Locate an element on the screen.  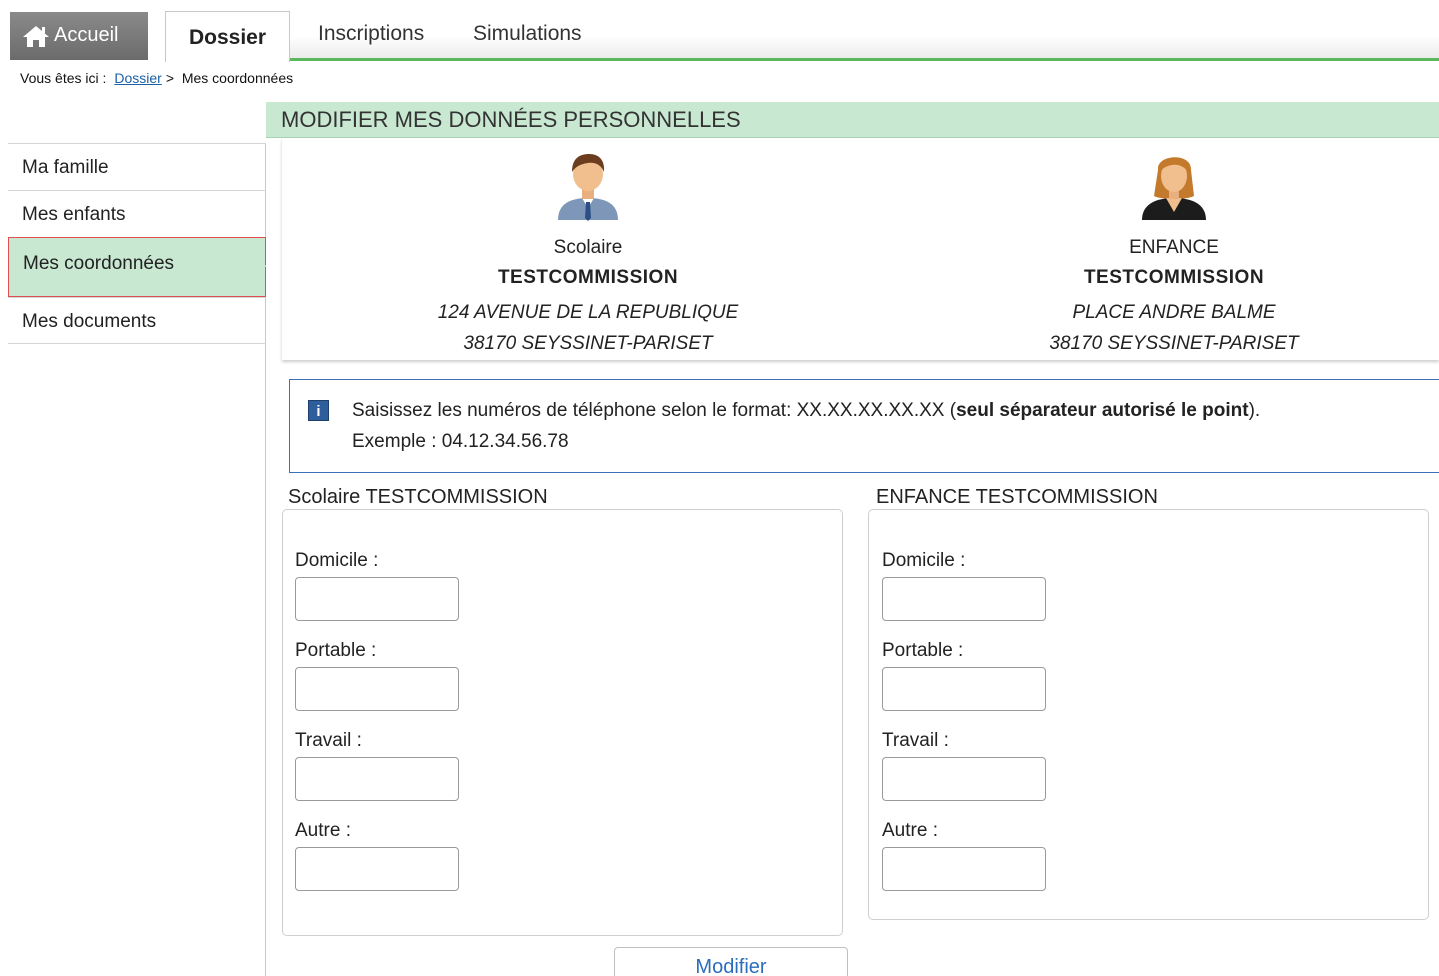
breadcrumb-link-dossier: Dossier is located at coordinates (137, 78).